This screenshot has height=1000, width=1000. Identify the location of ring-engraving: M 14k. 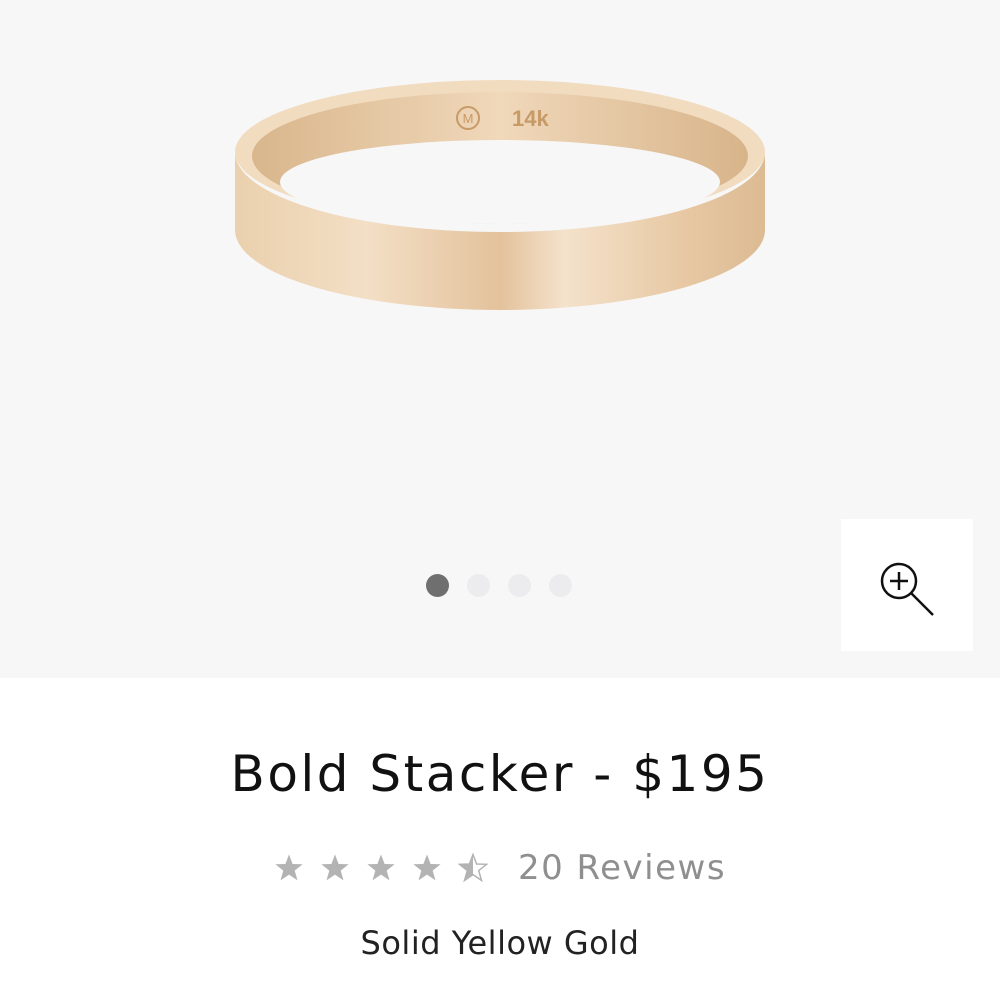
(502, 118).